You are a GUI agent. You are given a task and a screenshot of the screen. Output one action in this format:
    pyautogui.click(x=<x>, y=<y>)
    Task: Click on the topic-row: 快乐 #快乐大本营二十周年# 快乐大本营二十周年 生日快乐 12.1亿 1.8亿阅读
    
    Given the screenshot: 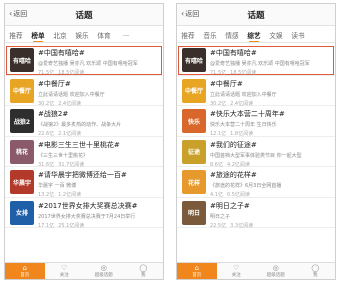 What is the action you would take?
    pyautogui.click(x=256, y=121)
    